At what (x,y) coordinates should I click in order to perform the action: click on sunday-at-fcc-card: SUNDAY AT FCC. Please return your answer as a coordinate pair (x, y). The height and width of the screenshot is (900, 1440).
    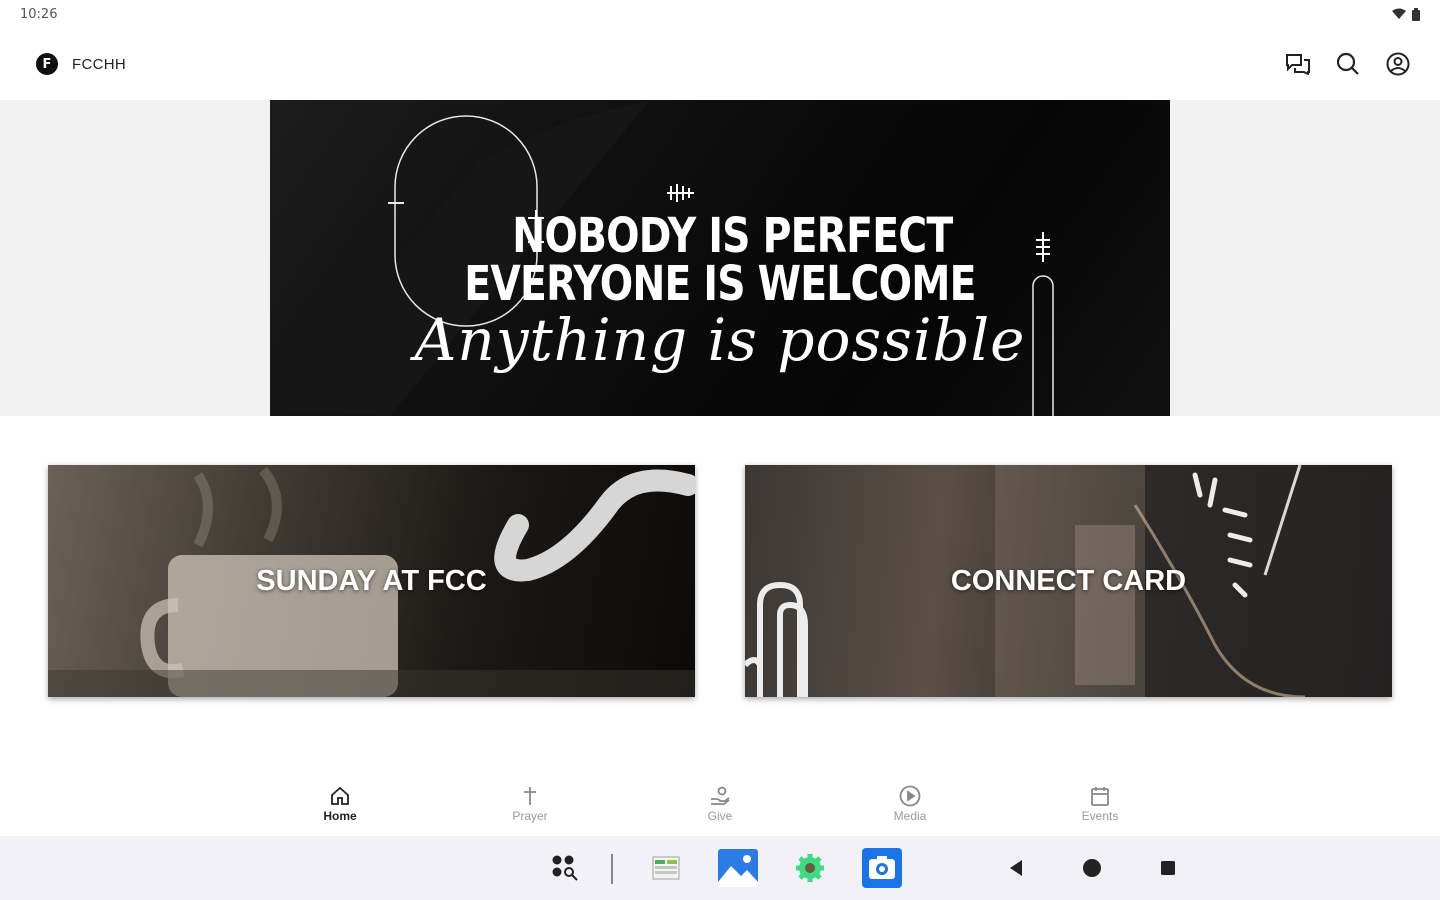
    Looking at the image, I should click on (371, 581).